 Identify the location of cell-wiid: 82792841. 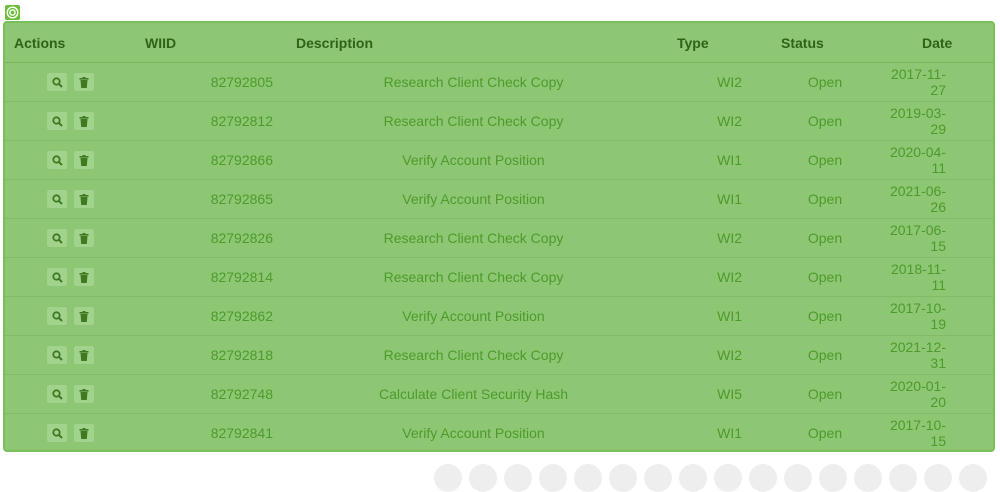
(241, 433).